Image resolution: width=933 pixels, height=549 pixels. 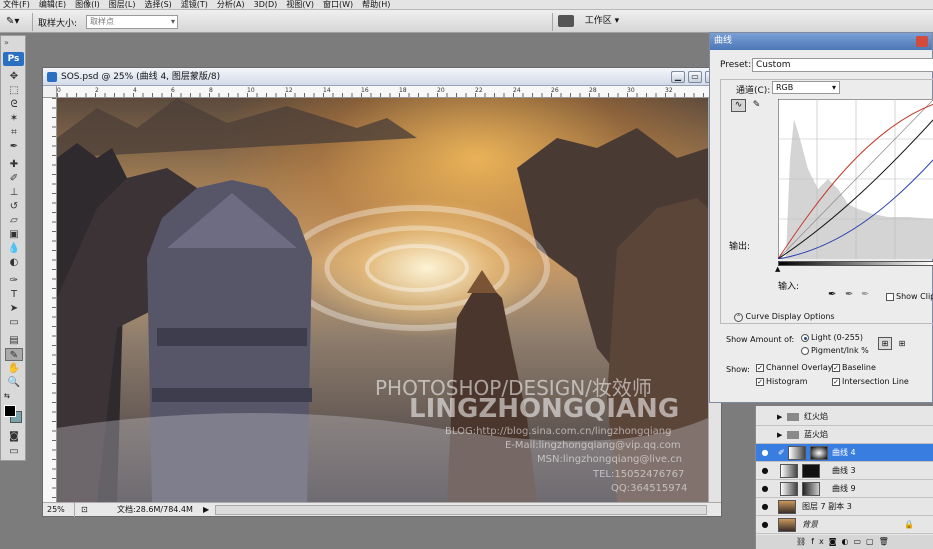 What do you see at coordinates (18, 21) in the screenshot?
I see `eyedropper-preset-icon: ✎▾` at bounding box center [18, 21].